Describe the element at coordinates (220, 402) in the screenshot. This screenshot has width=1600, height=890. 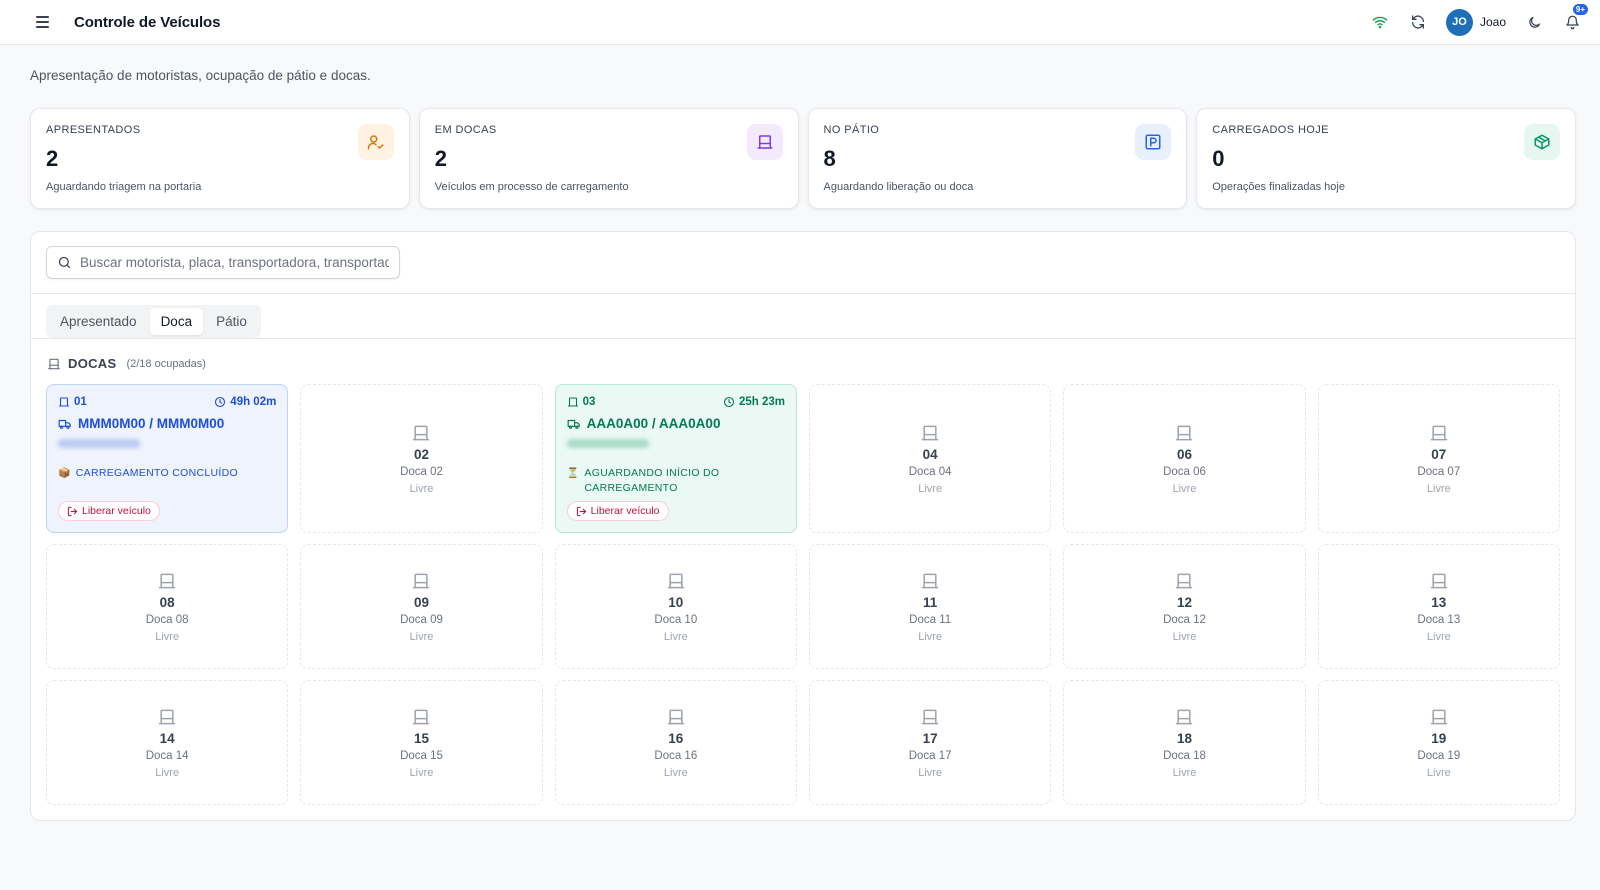
I see `clock-icon` at that location.